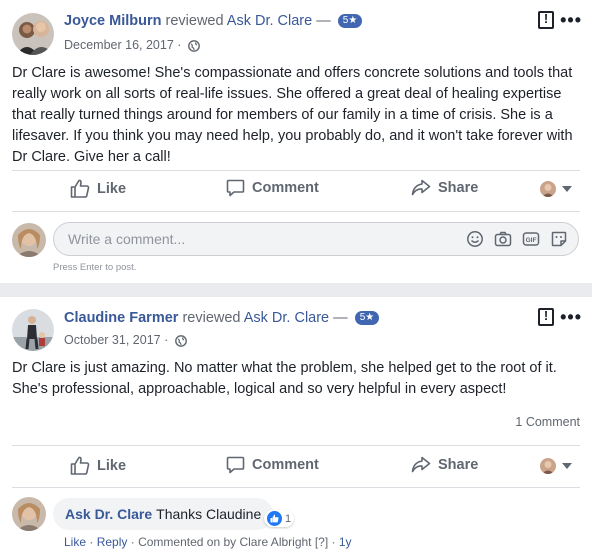 The image size is (592, 552). I want to click on gif-icon: GIF, so click(531, 239).